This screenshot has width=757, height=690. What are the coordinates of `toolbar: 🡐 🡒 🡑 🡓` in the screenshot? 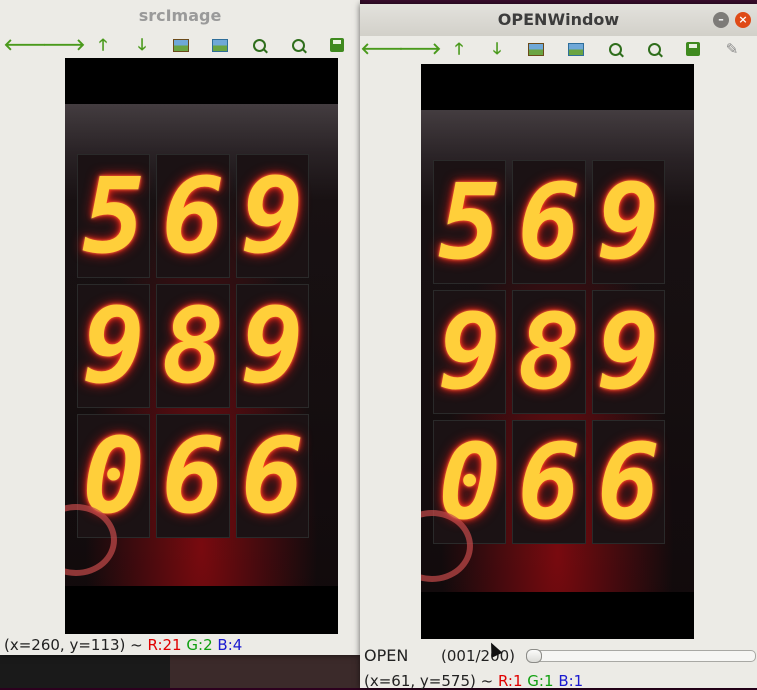 It's located at (180, 45).